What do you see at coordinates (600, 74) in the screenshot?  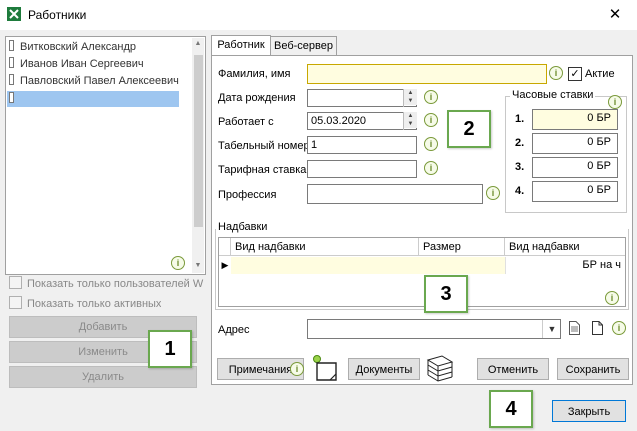 I see `active-label: Актие` at bounding box center [600, 74].